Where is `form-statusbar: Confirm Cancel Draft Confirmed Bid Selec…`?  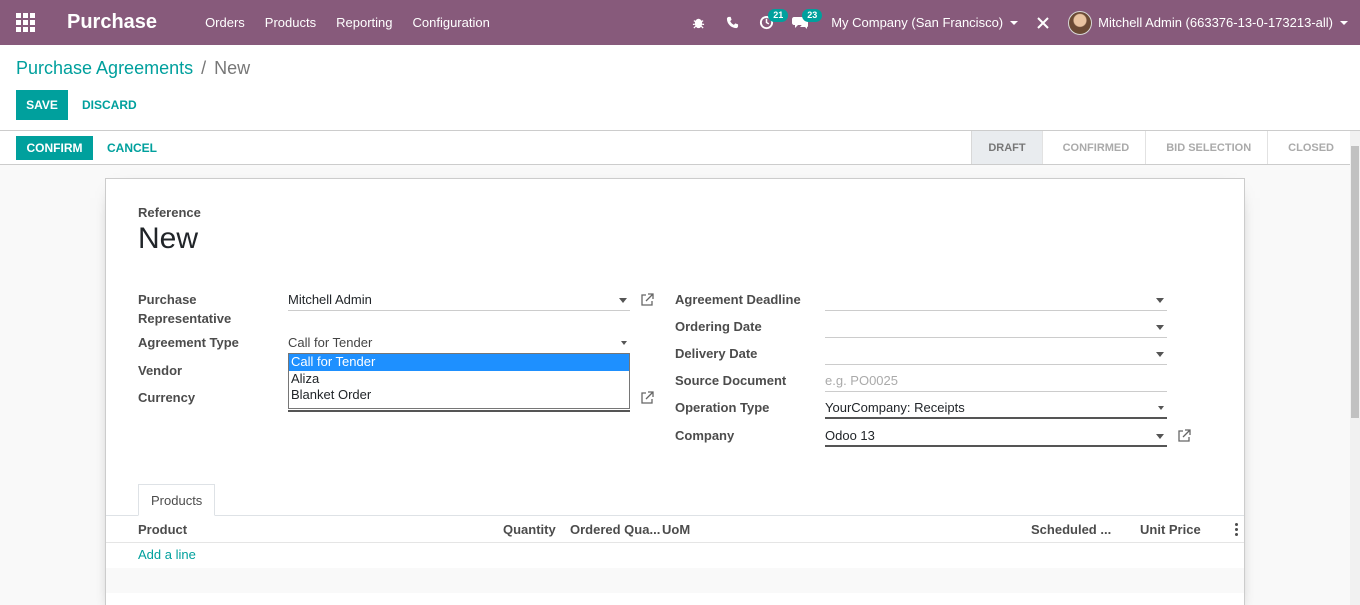 form-statusbar: Confirm Cancel Draft Confirmed Bid Selec… is located at coordinates (675, 148).